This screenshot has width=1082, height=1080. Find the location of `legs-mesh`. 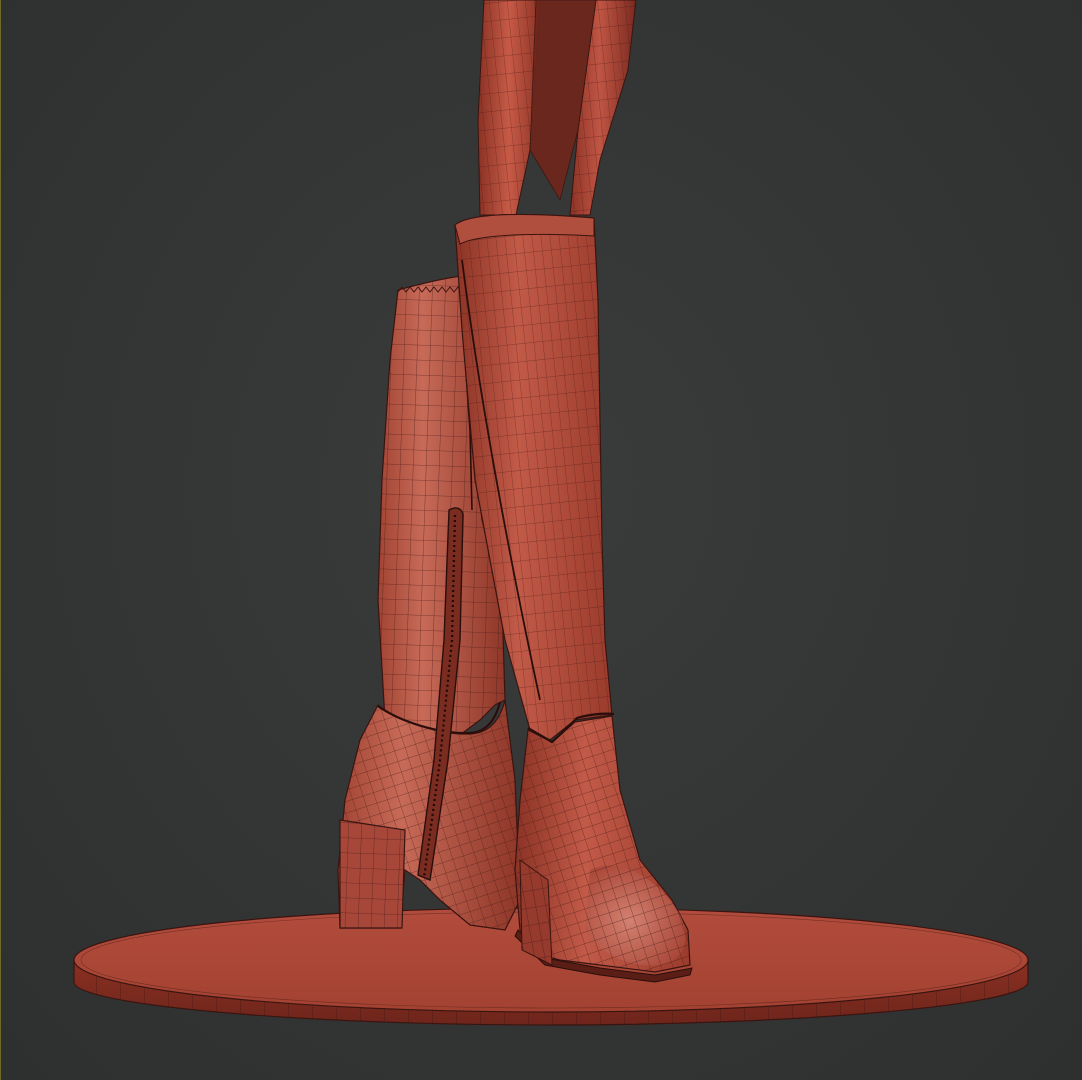

legs-mesh is located at coordinates (557, 108).